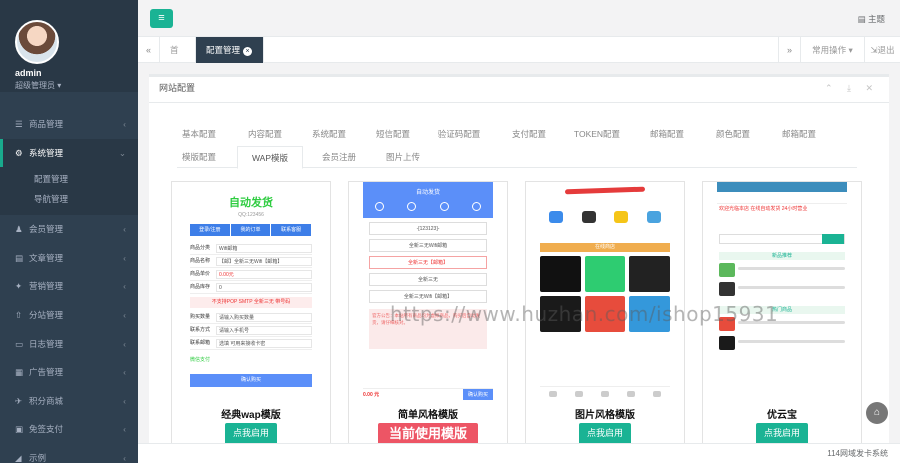 This screenshot has height=463, width=900. I want to click on sidebar-item-label: 营销管理, so click(46, 286).